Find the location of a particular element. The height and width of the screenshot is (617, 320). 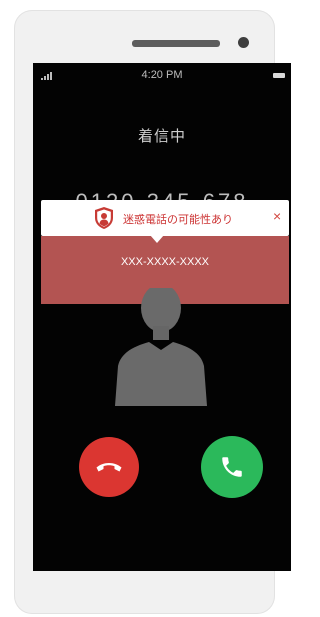

alert-pointer is located at coordinates (157, 239).